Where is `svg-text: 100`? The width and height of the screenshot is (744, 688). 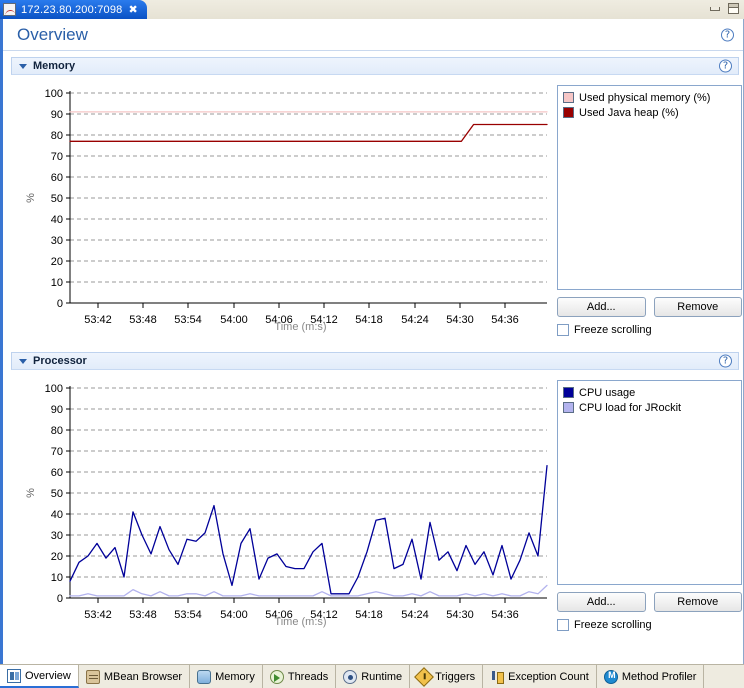
svg-text: 100 is located at coordinates (54, 94).